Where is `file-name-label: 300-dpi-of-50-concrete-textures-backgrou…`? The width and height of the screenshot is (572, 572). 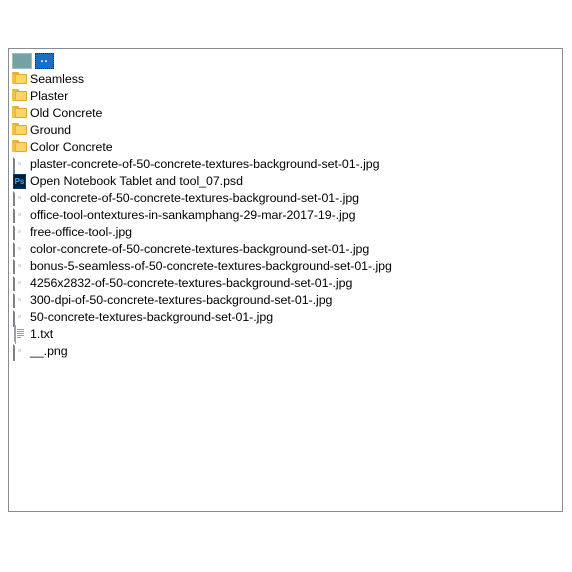 file-name-label: 300-dpi-of-50-concrete-textures-backgrou… is located at coordinates (181, 300).